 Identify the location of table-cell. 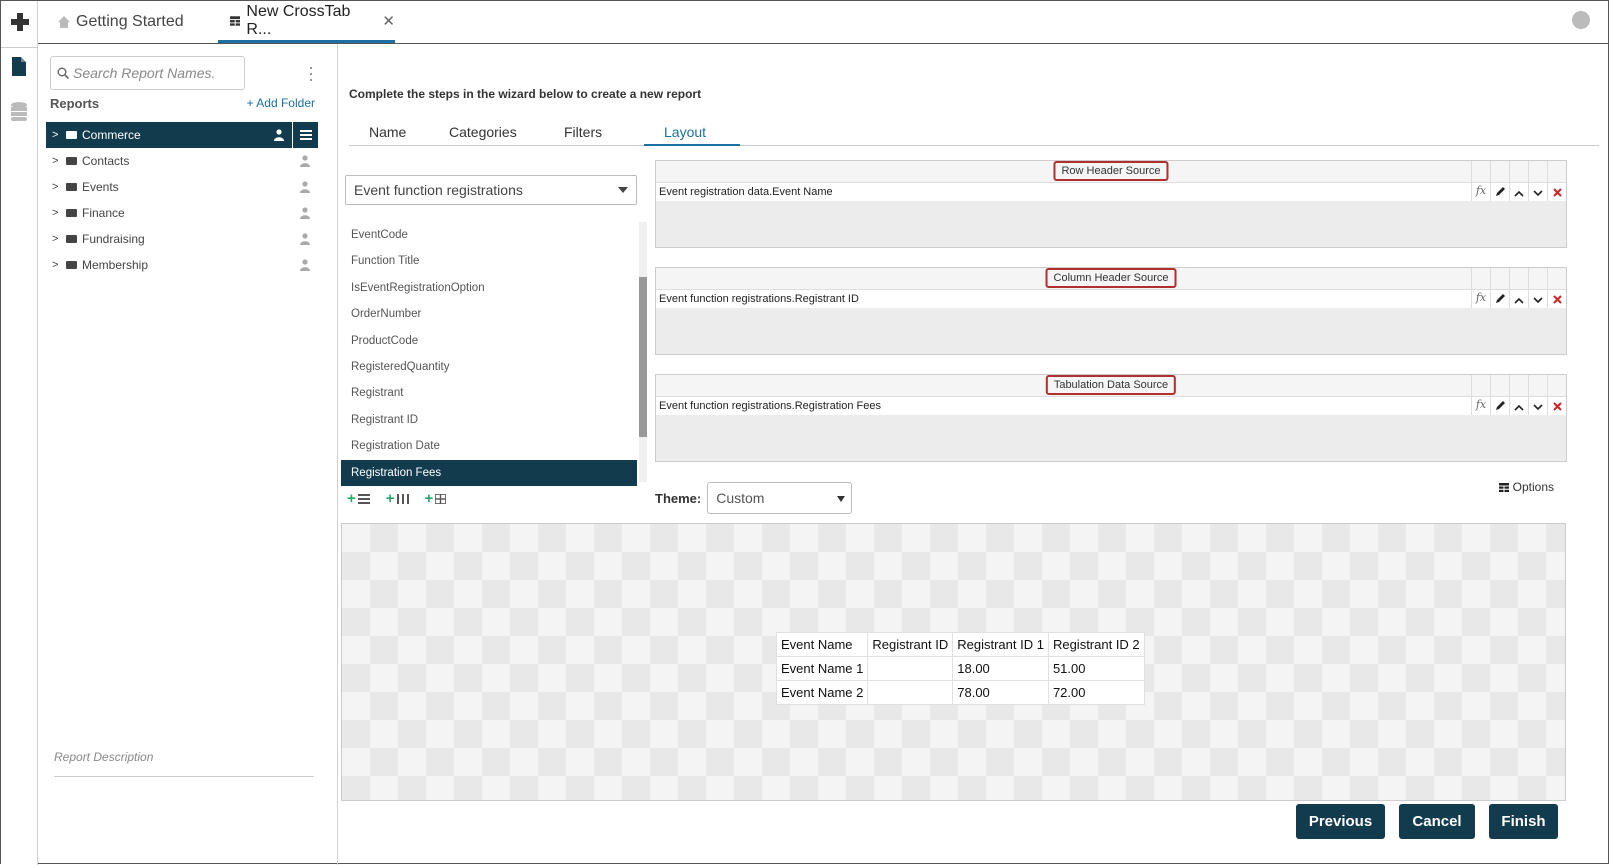
(910, 668).